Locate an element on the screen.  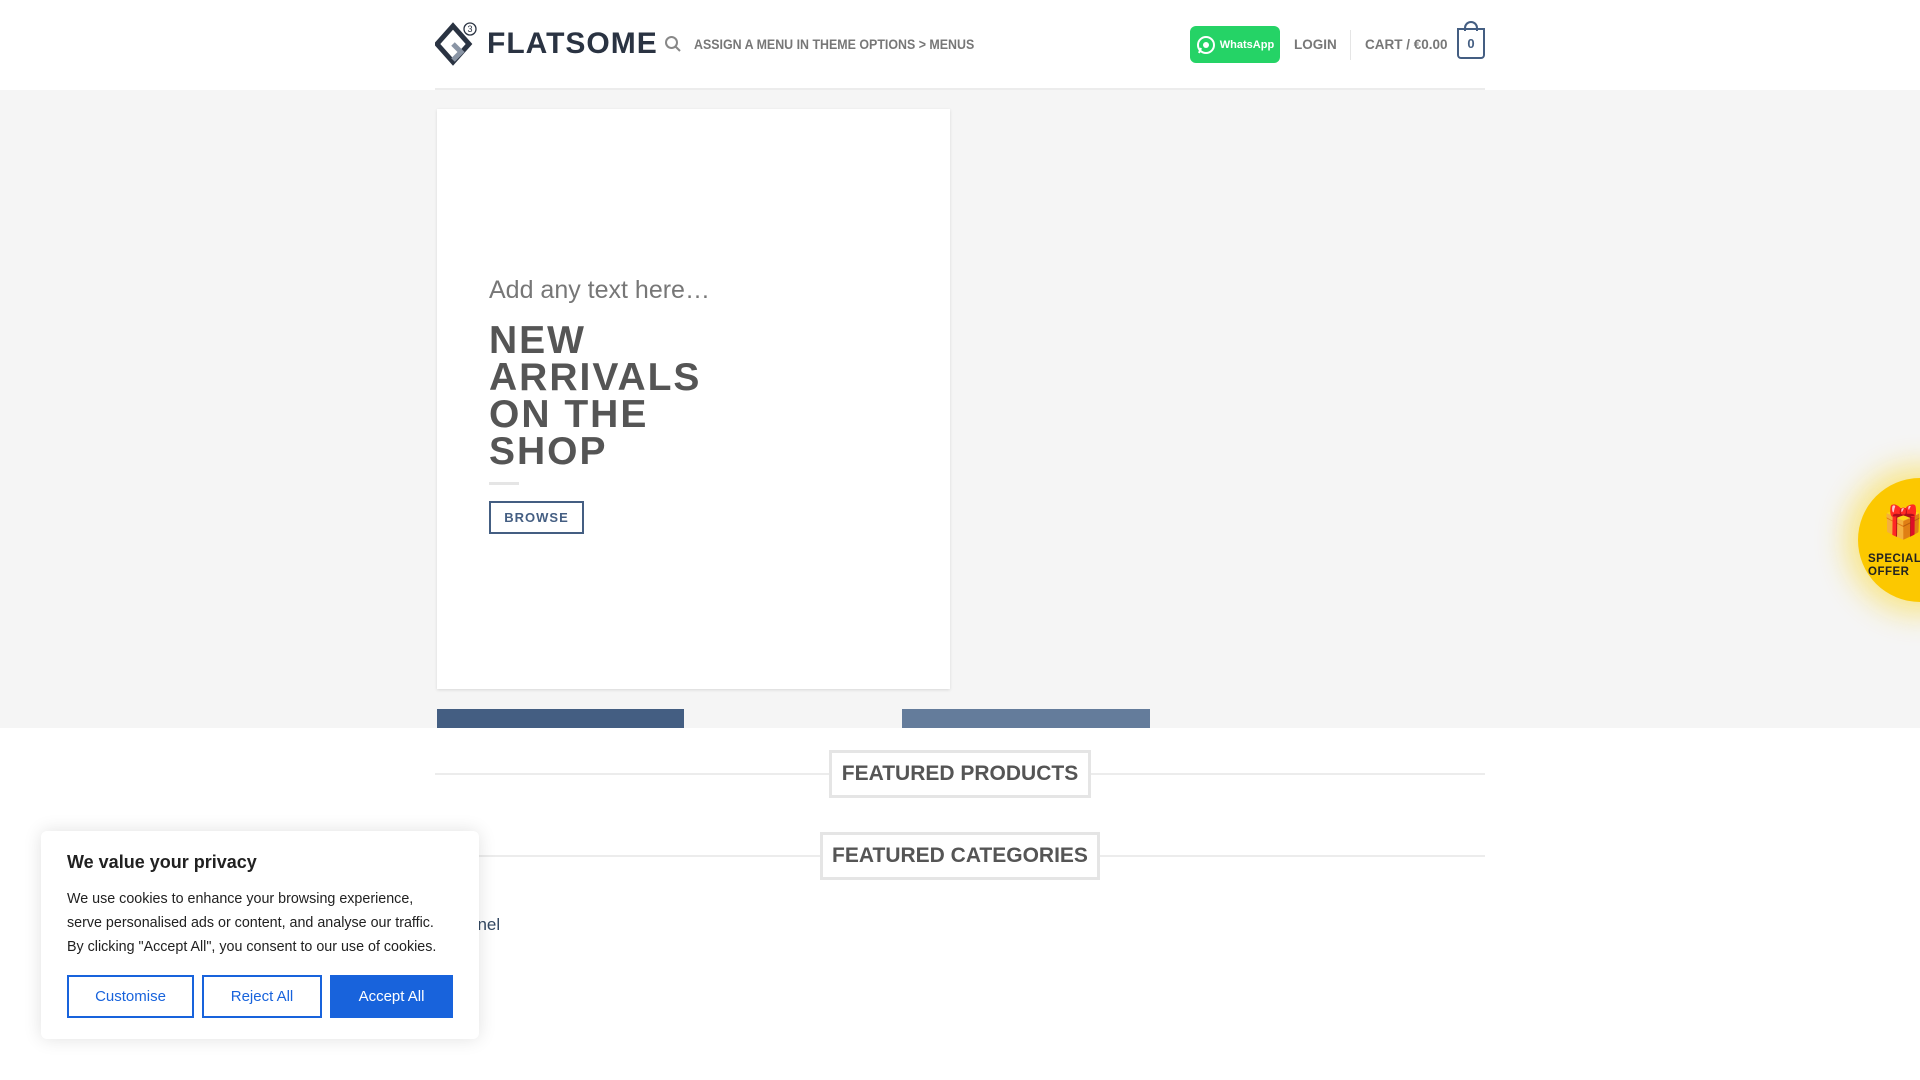
menu-placeholder-link: ASSIGN A MENU IN THEME OPTIONS > MENUS is located at coordinates (834, 44).